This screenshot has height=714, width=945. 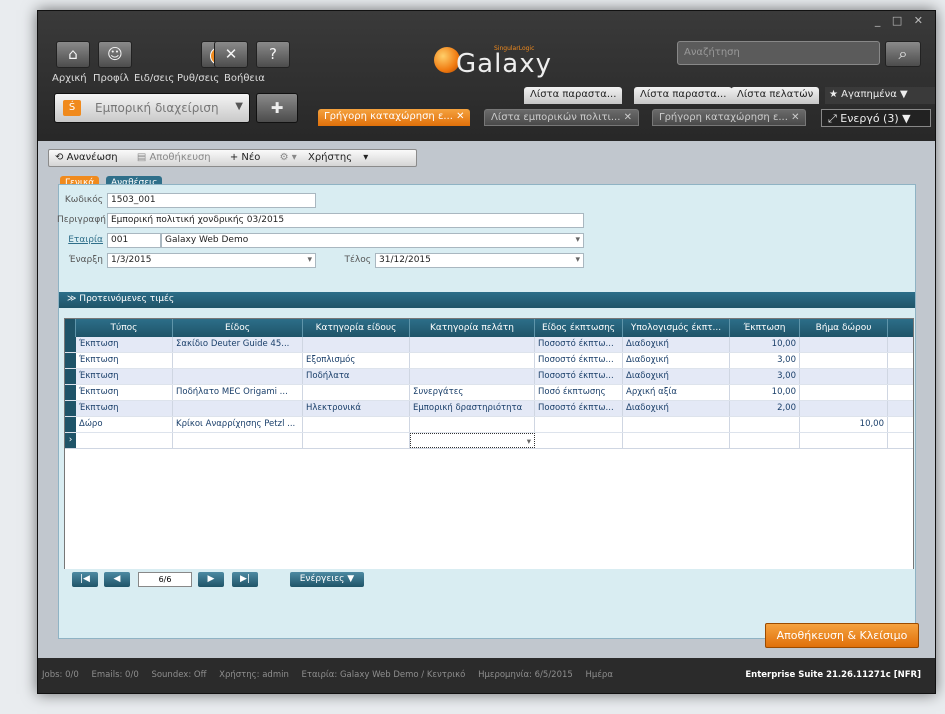 I want to click on col-gift-step: Βήμα δώρου, so click(x=844, y=328).